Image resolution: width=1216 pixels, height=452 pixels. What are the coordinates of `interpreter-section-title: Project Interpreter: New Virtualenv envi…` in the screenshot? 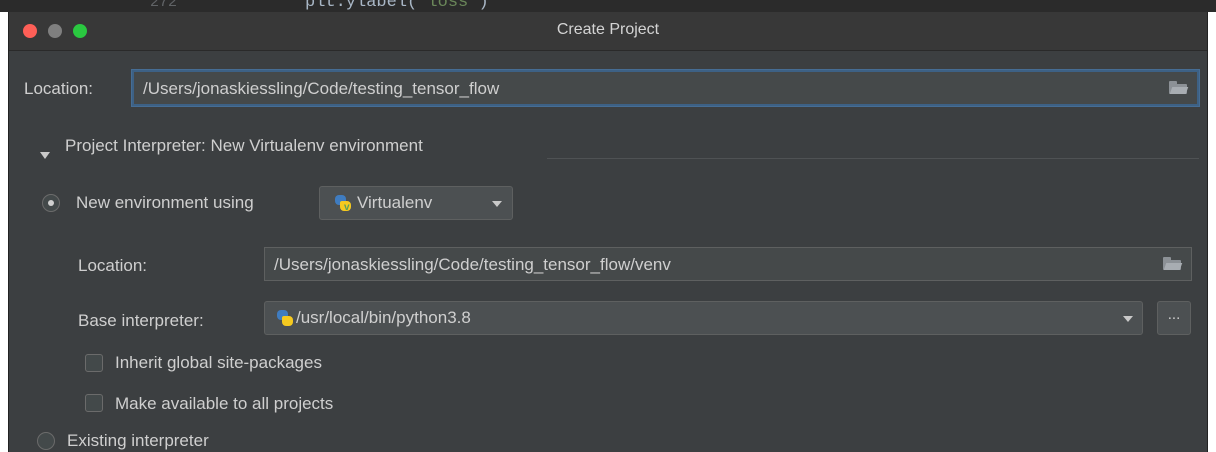 It's located at (244, 146).